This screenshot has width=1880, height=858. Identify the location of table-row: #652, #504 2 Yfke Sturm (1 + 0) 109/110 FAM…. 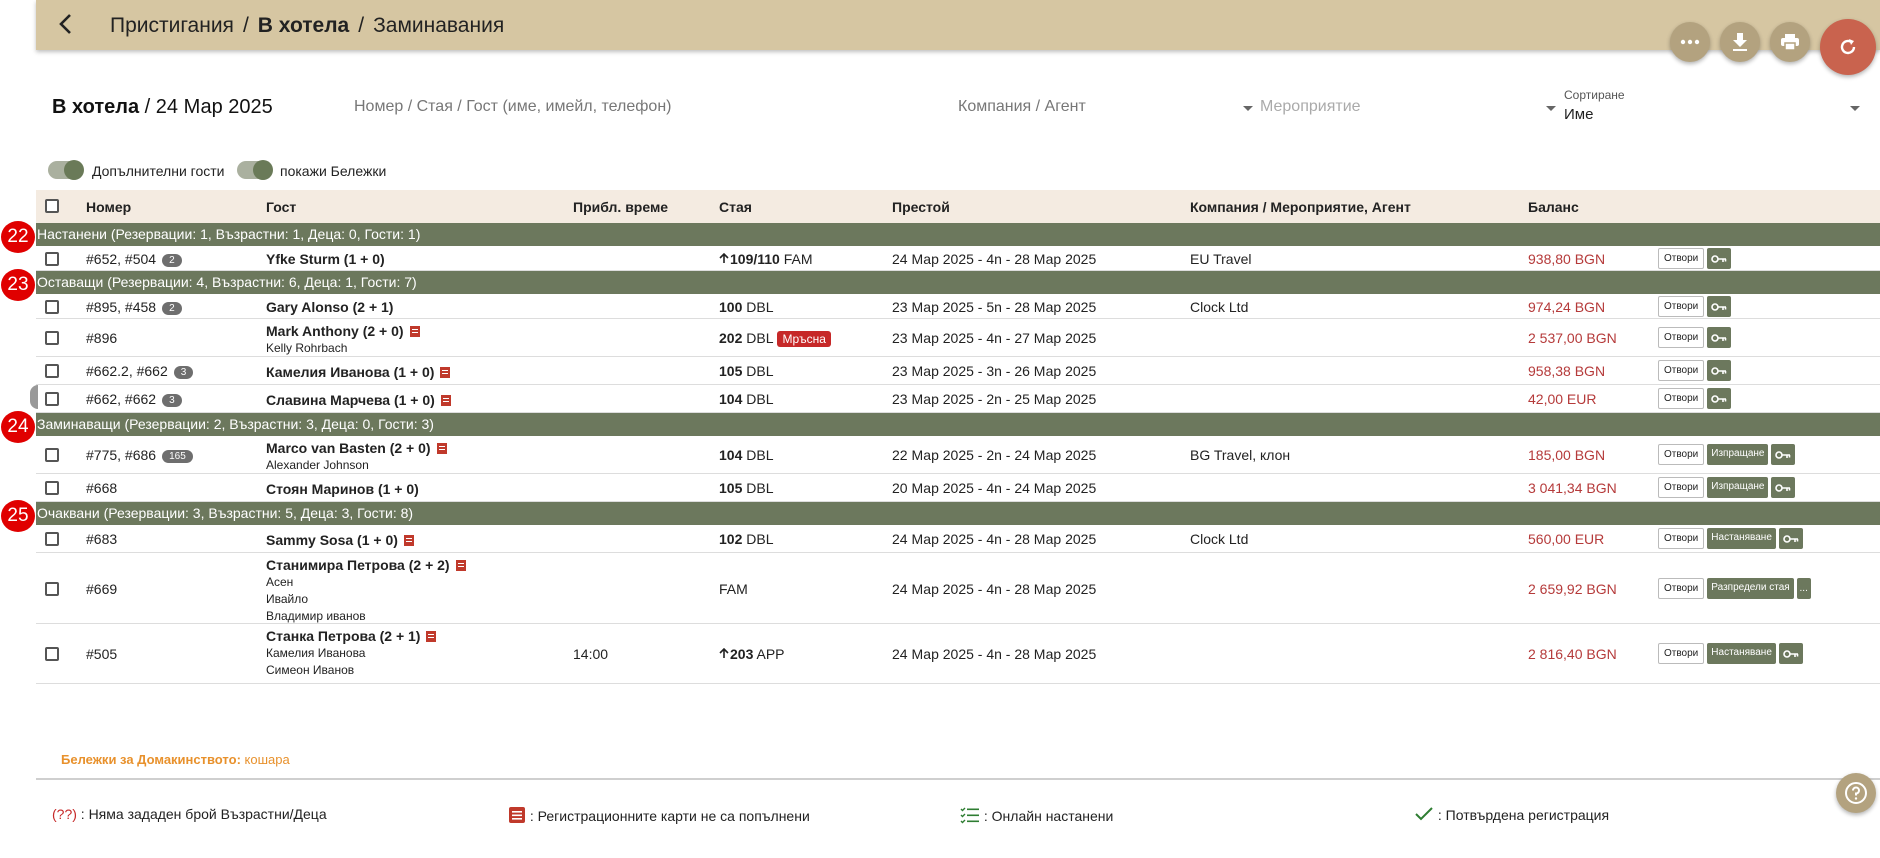
(958, 258).